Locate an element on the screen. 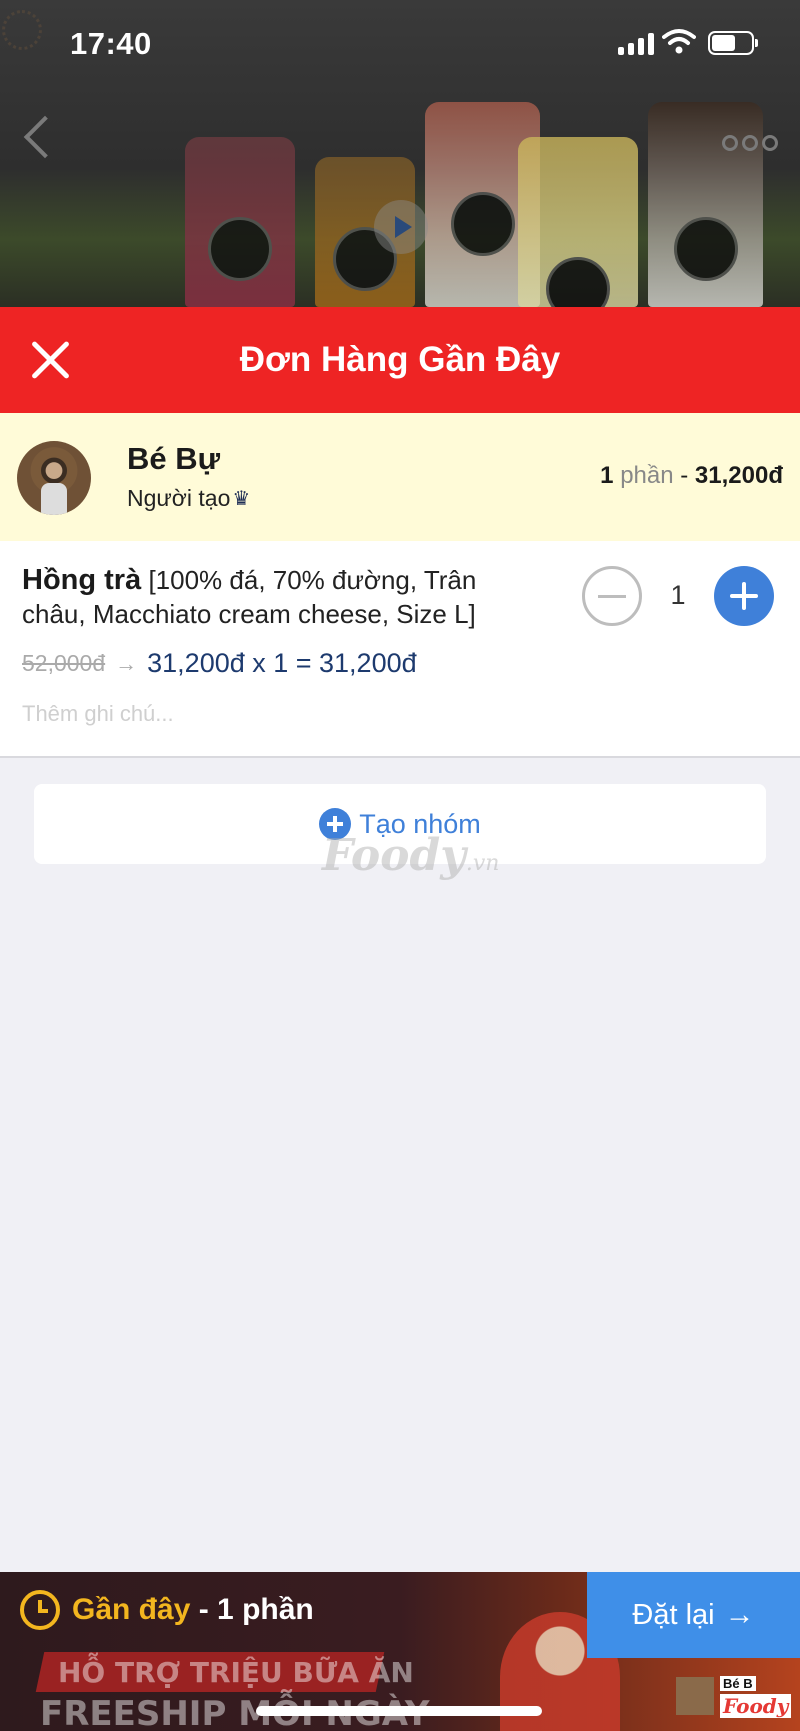 The image size is (800, 1731). status-time: 17:40 is located at coordinates (111, 43).